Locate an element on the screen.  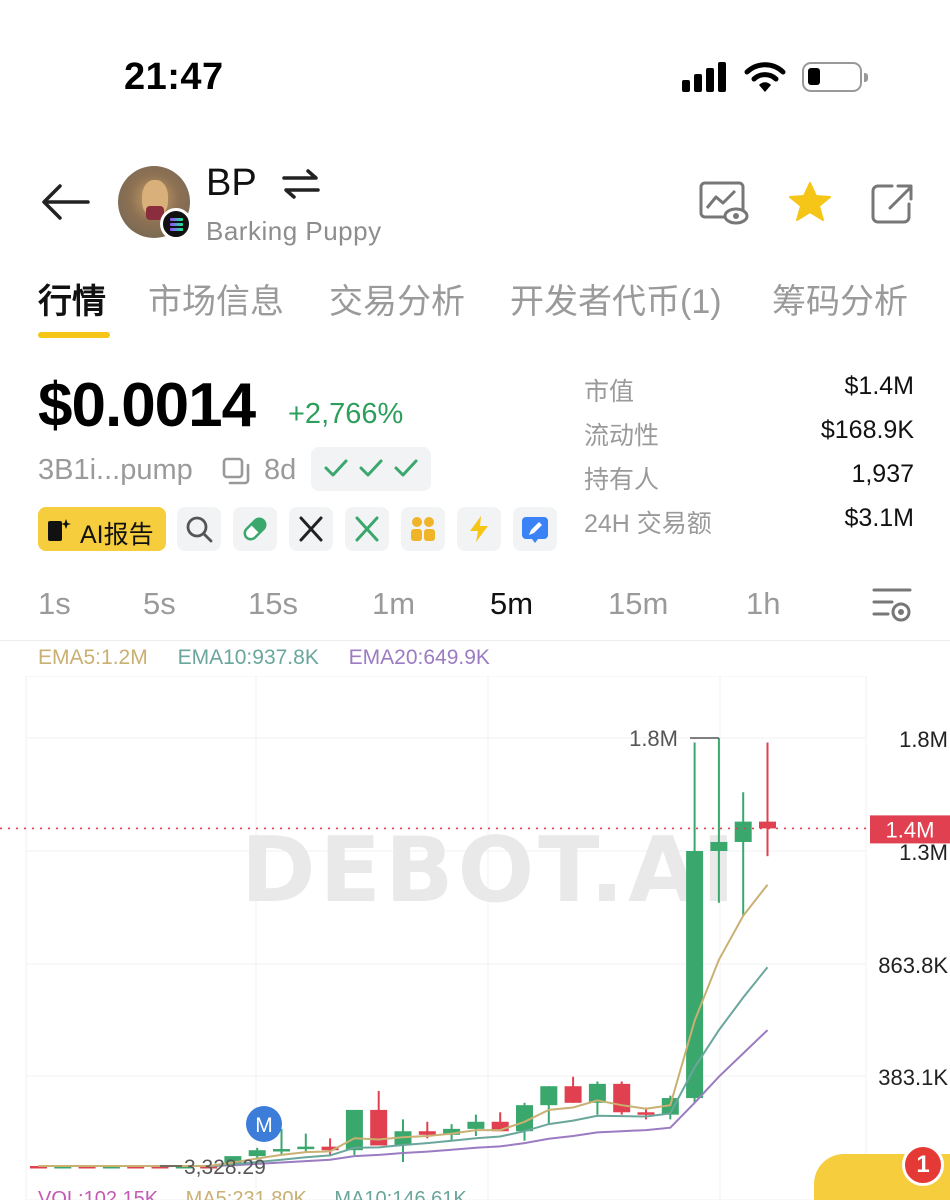
x-twitter-icon is located at coordinates (311, 529).